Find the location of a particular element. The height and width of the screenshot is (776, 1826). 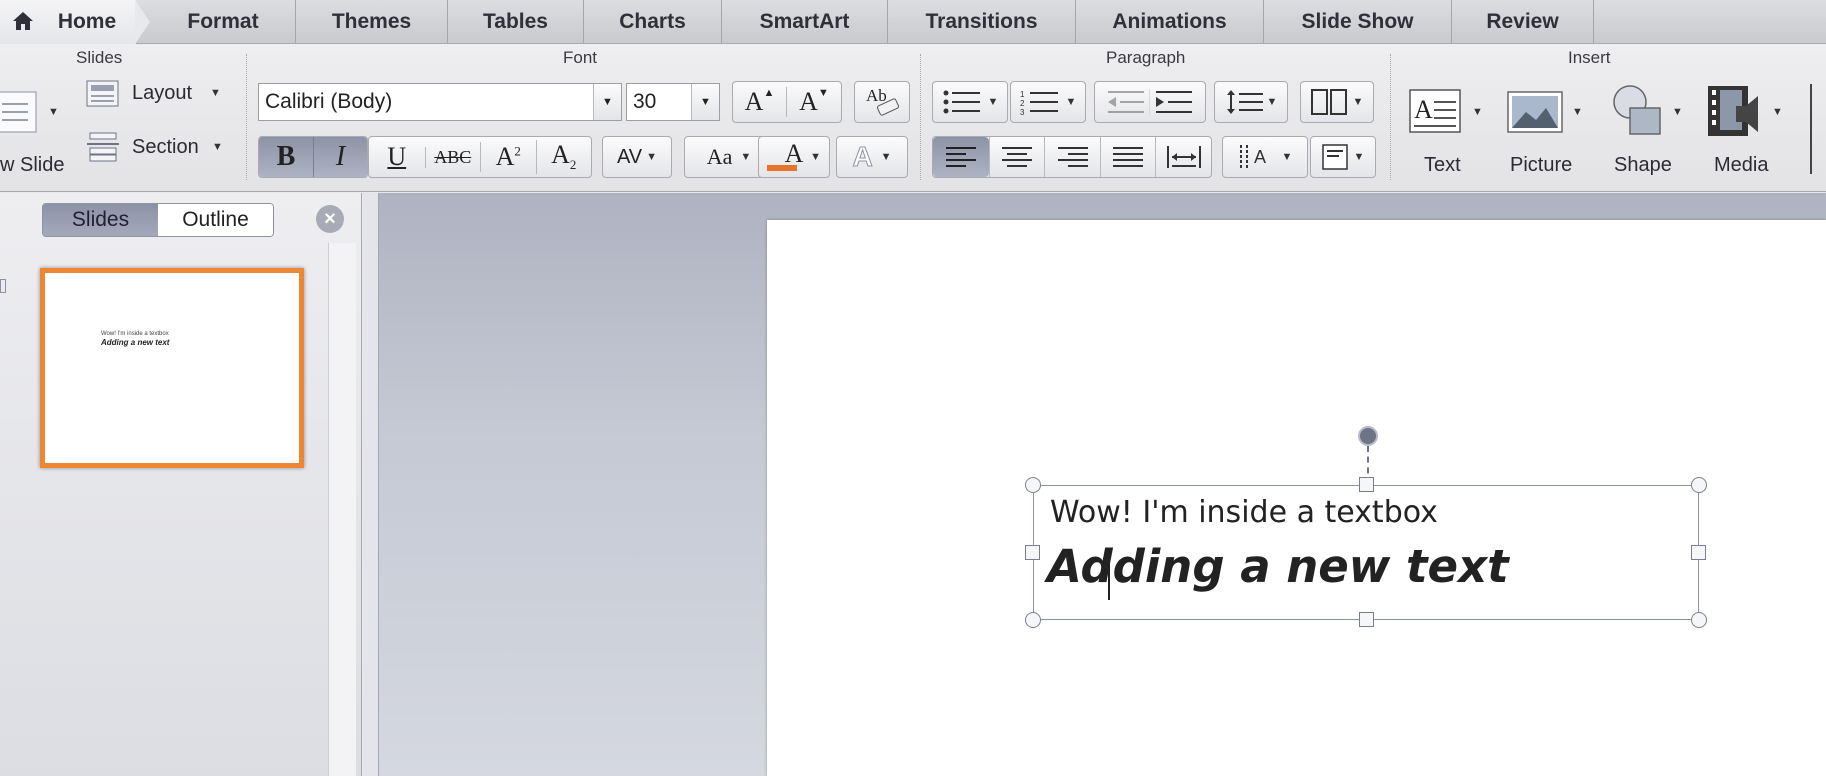

resize-handle-bottom-left is located at coordinates (1033, 620).